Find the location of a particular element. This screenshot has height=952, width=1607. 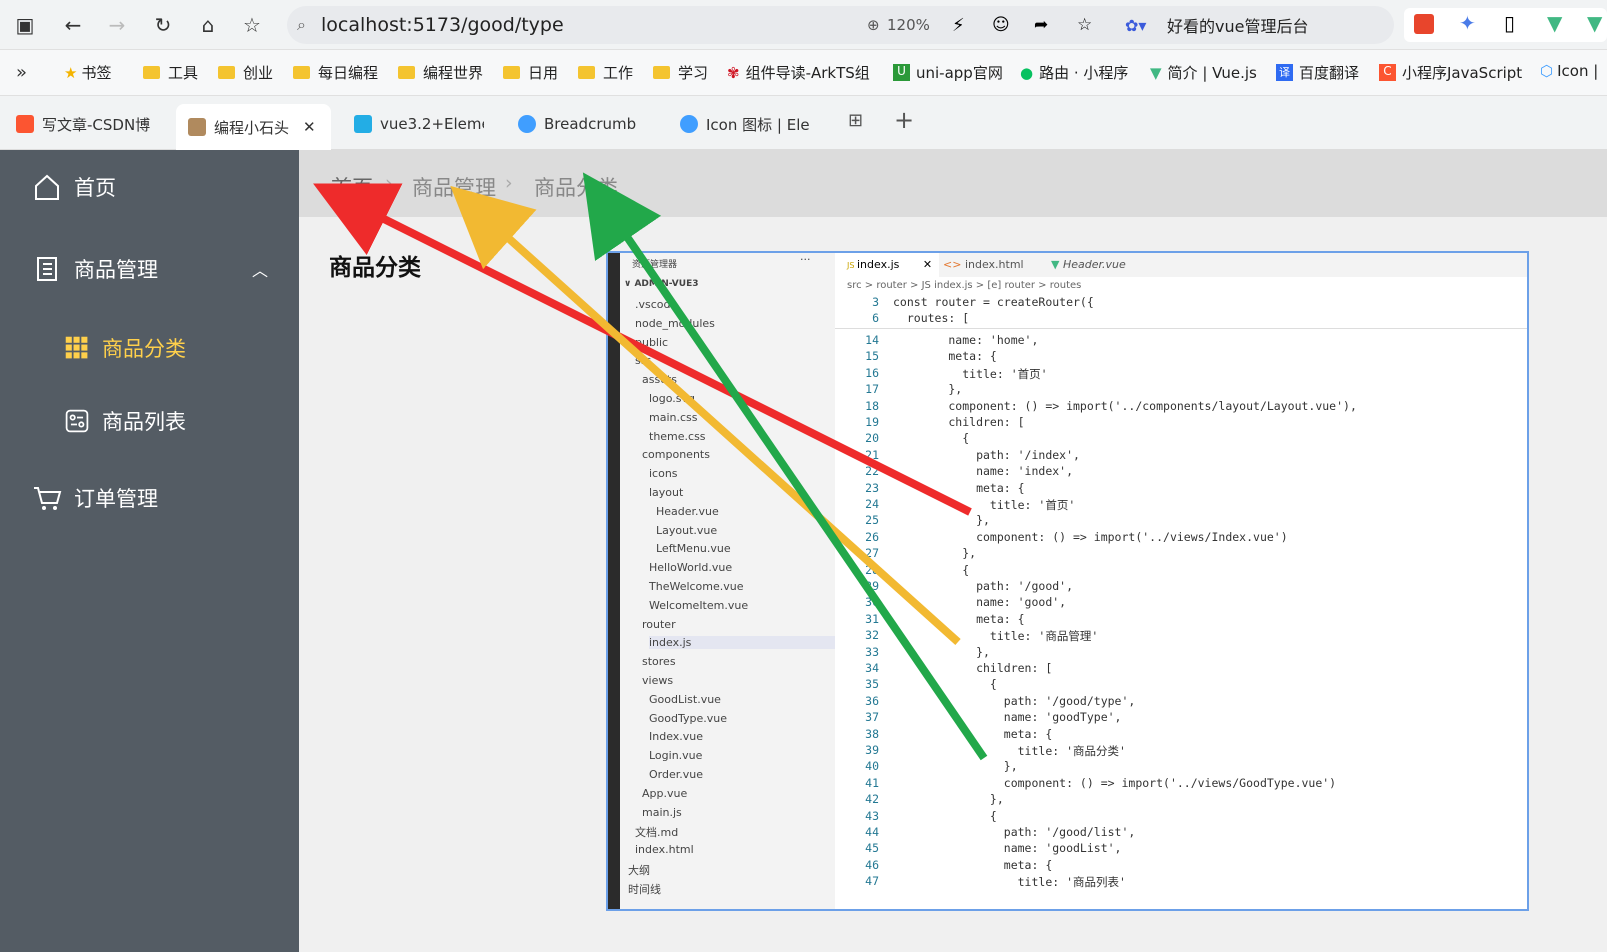

code-line: 34 children: [ is located at coordinates (1181, 669).